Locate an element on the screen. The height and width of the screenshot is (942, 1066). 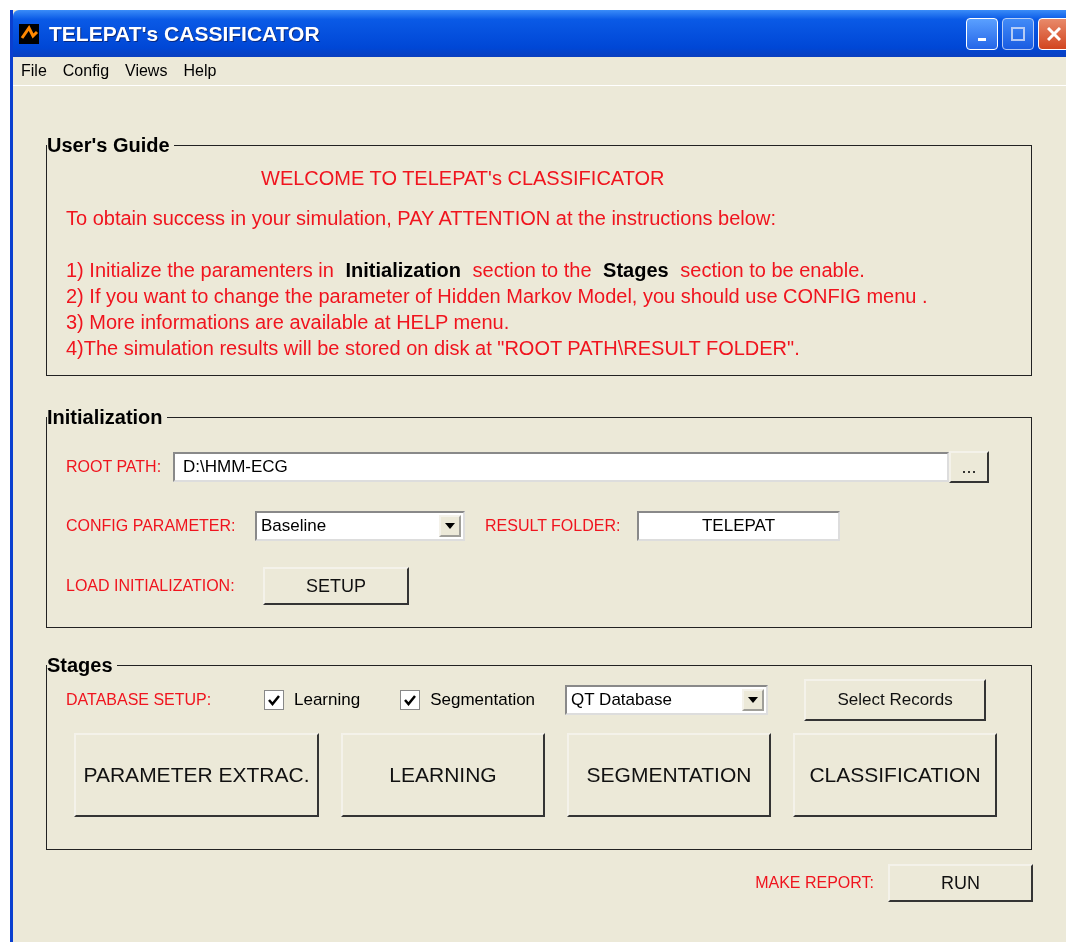
checkbox-label: Learning is located at coordinates (327, 700).